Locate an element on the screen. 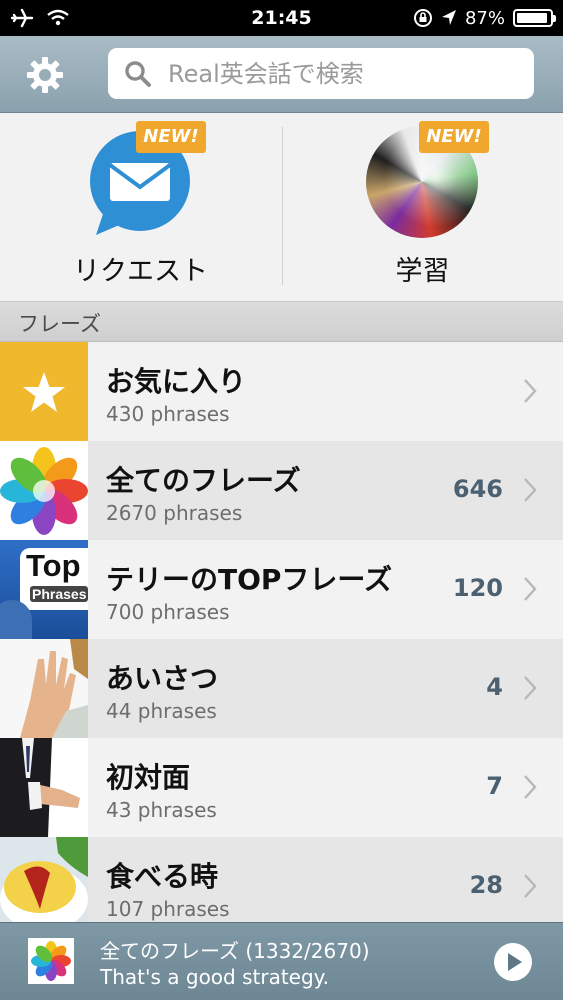 The height and width of the screenshot is (1000, 563). list-item-count: 120 is located at coordinates (477, 588).